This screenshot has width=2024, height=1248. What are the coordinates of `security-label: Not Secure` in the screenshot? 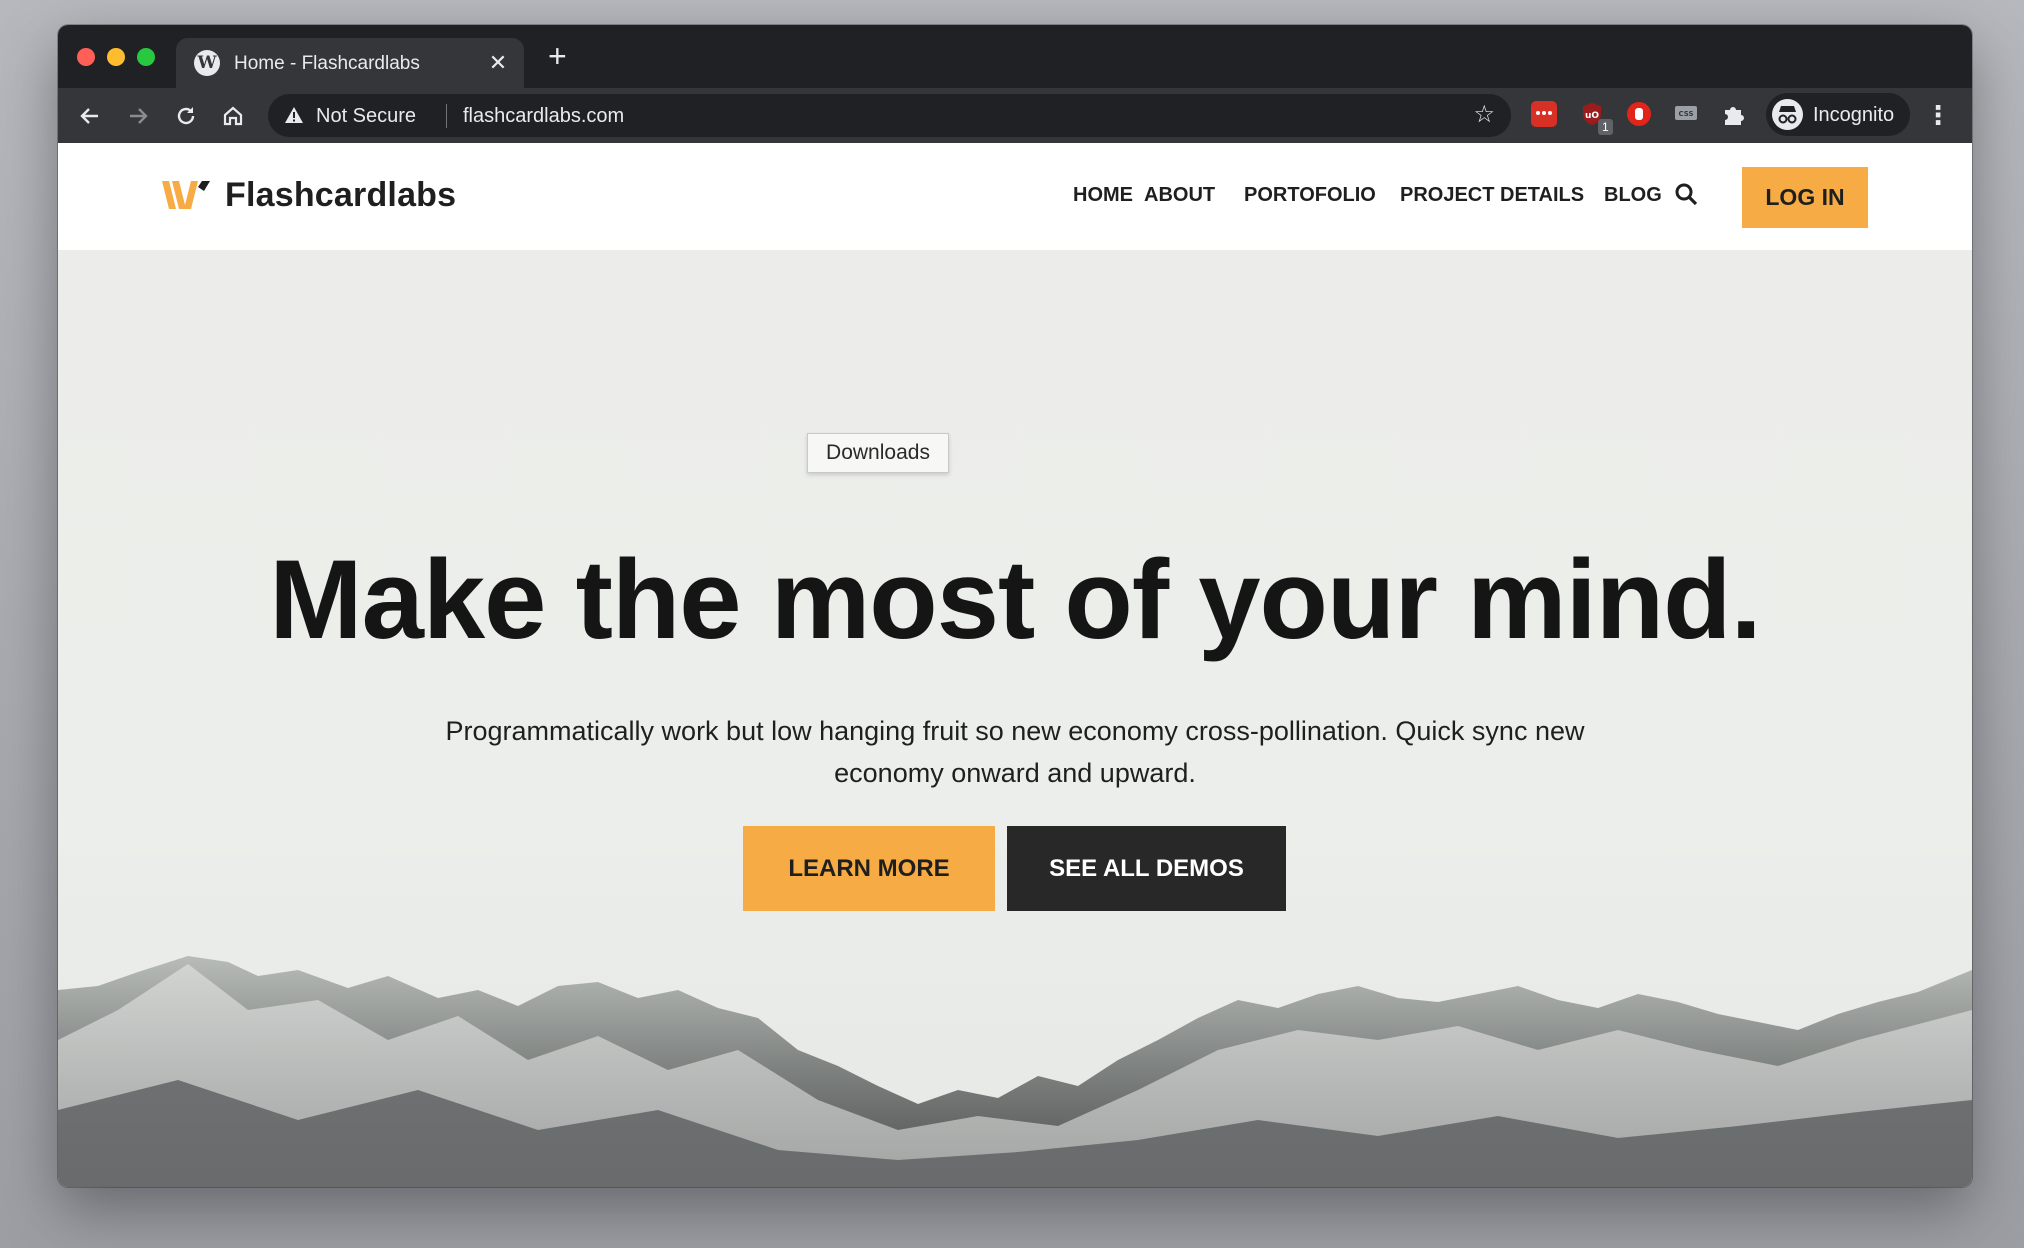 It's located at (366, 116).